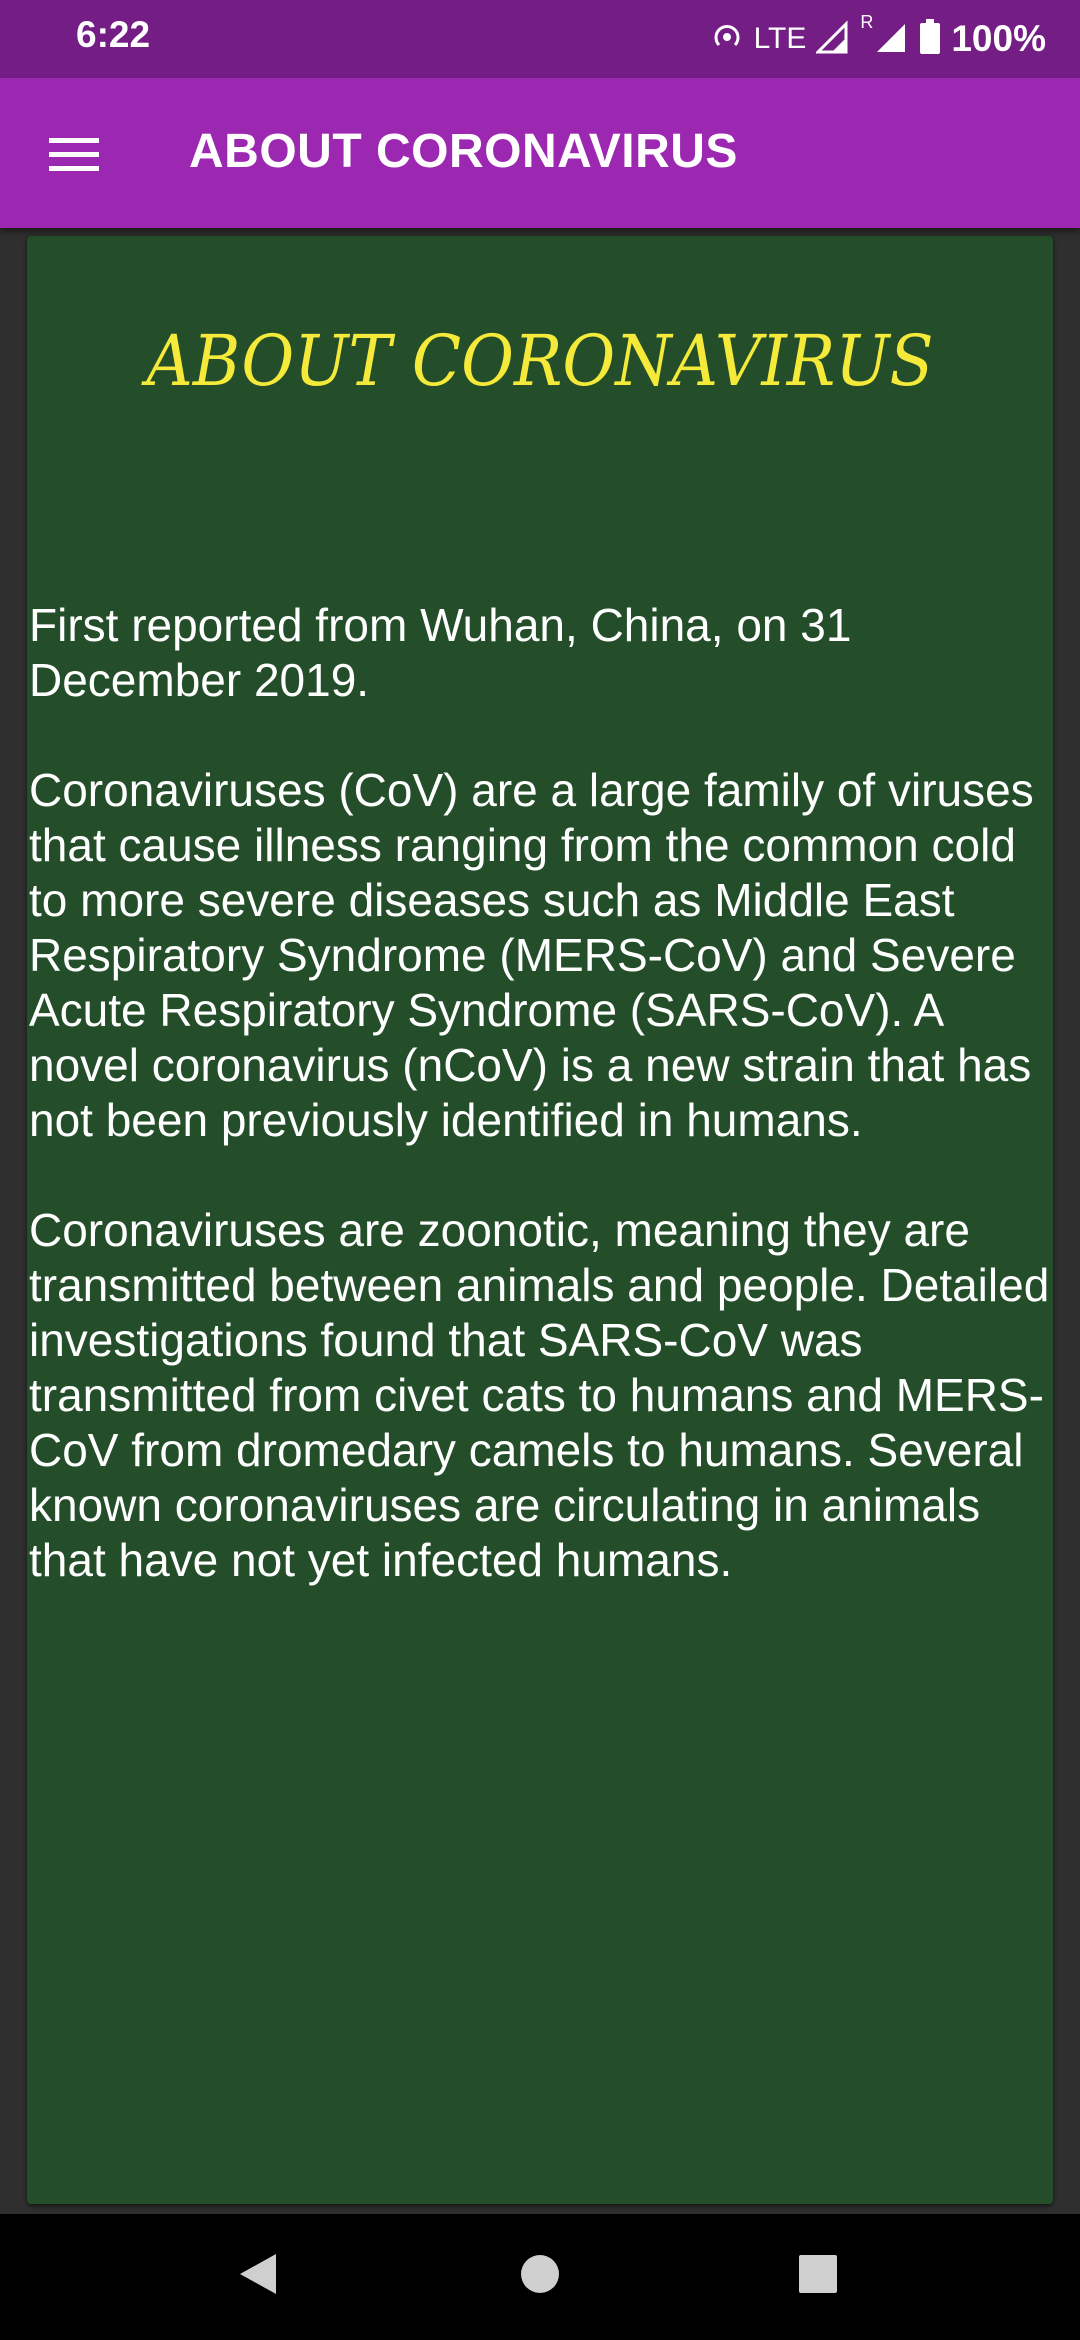 The width and height of the screenshot is (1080, 2340). Describe the element at coordinates (892, 39) in the screenshot. I see `roaming-signal-icon` at that location.